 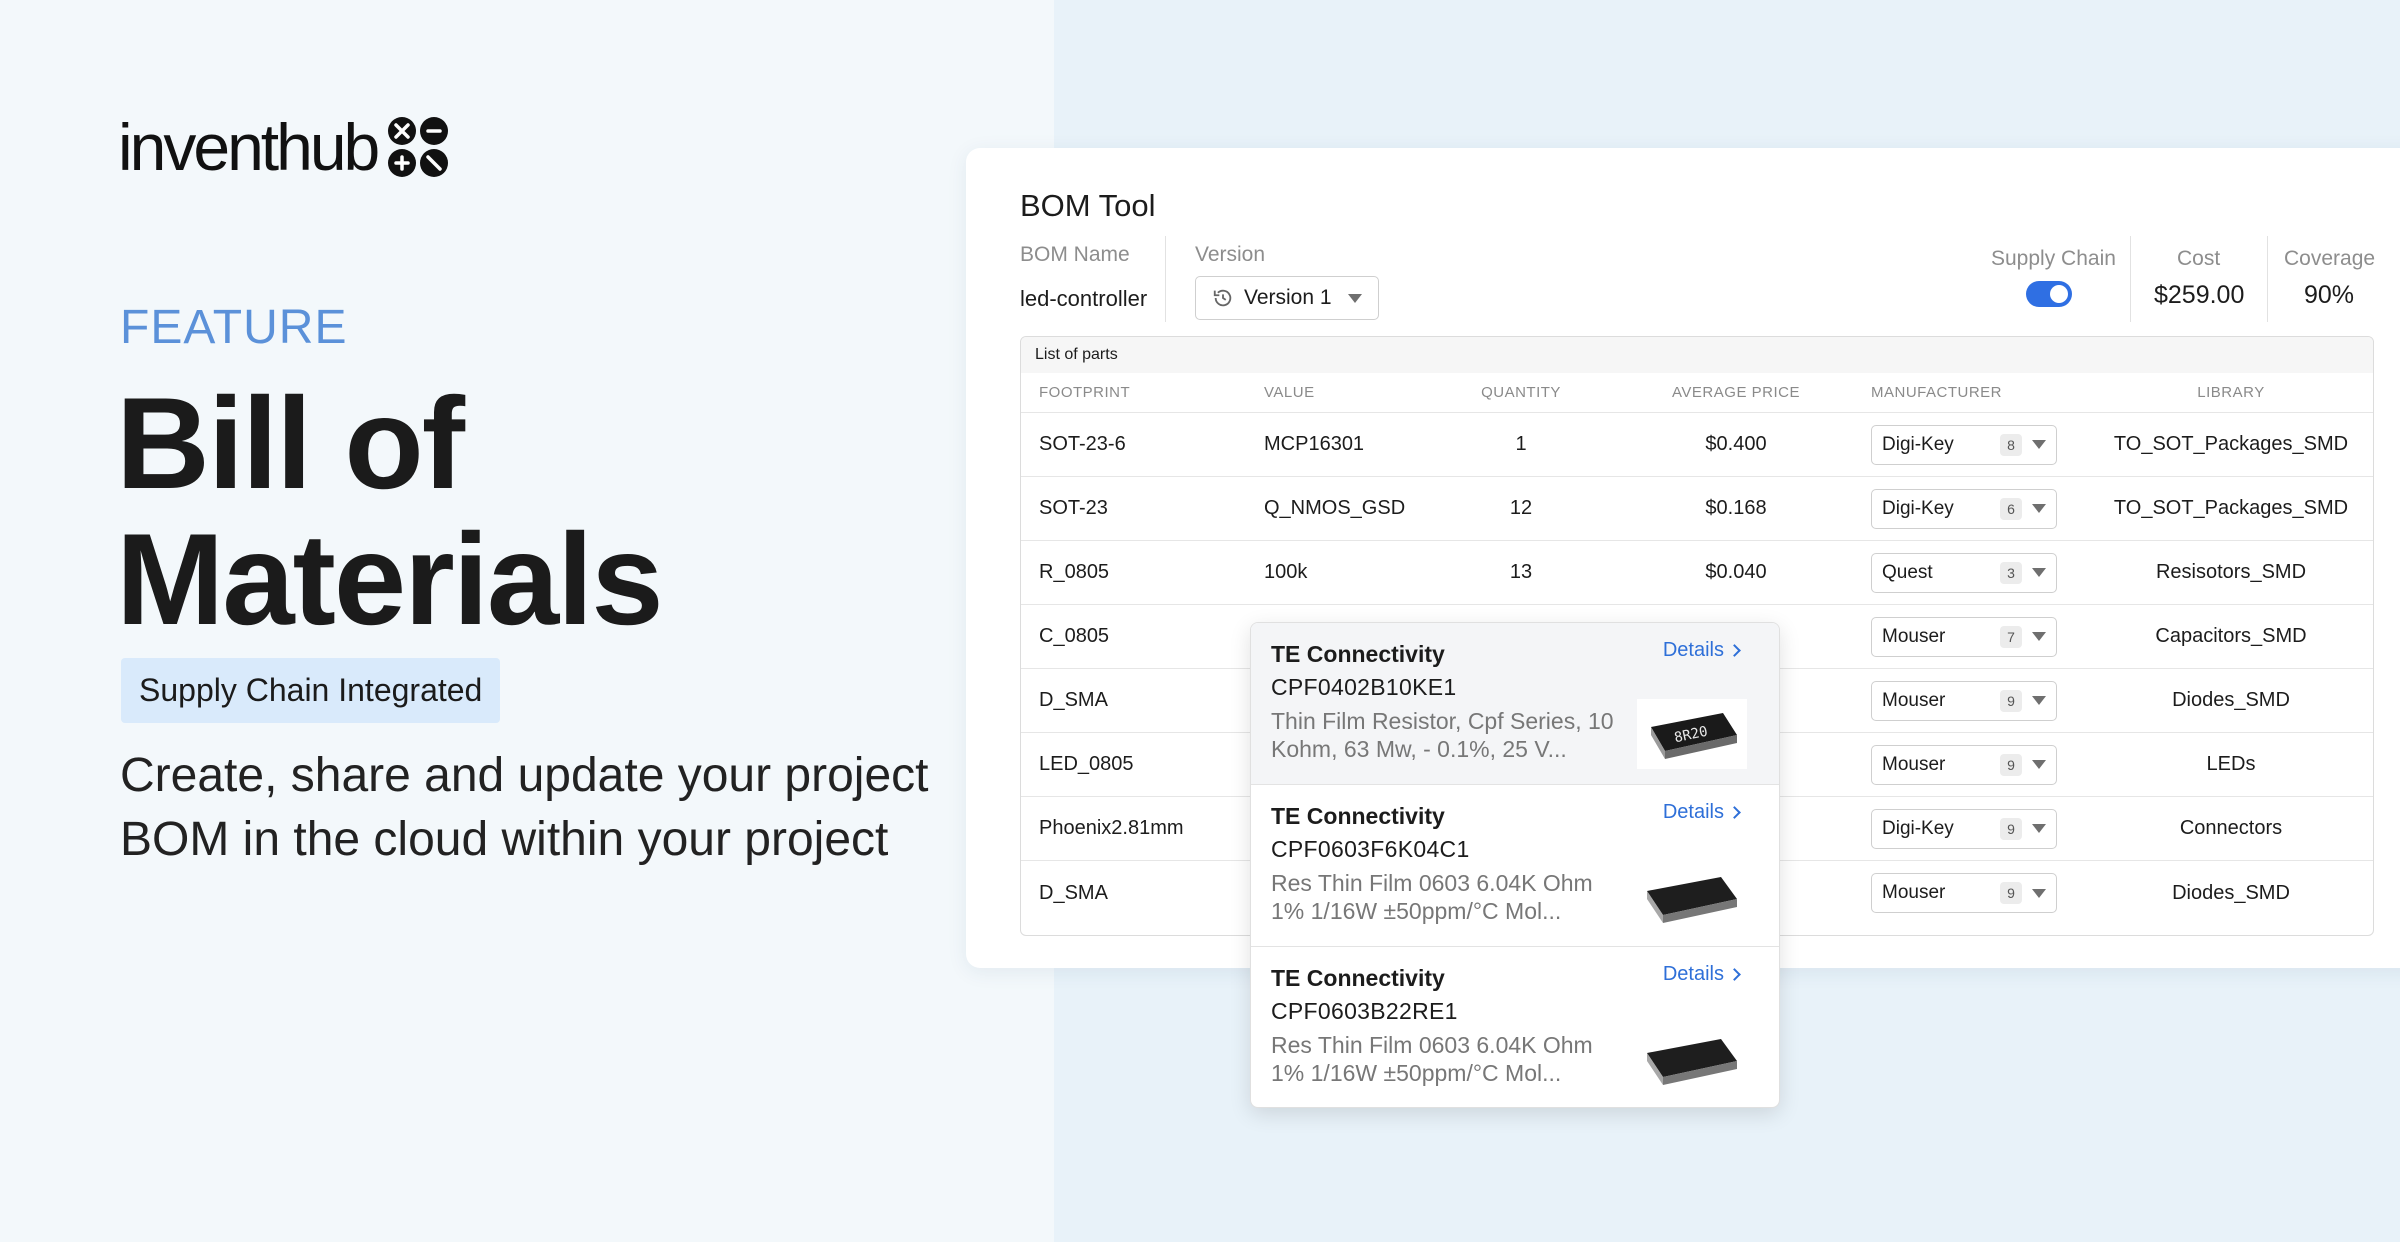 What do you see at coordinates (2231, 764) in the screenshot?
I see `cell-library: LEDs` at bounding box center [2231, 764].